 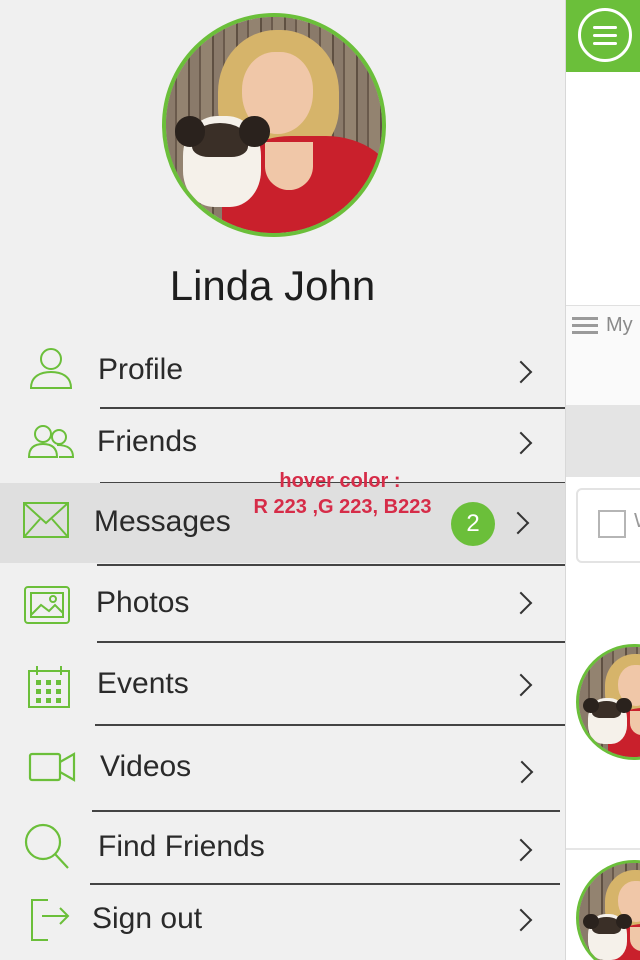 What do you see at coordinates (282, 368) in the screenshot?
I see `menu-item-profile: Profile` at bounding box center [282, 368].